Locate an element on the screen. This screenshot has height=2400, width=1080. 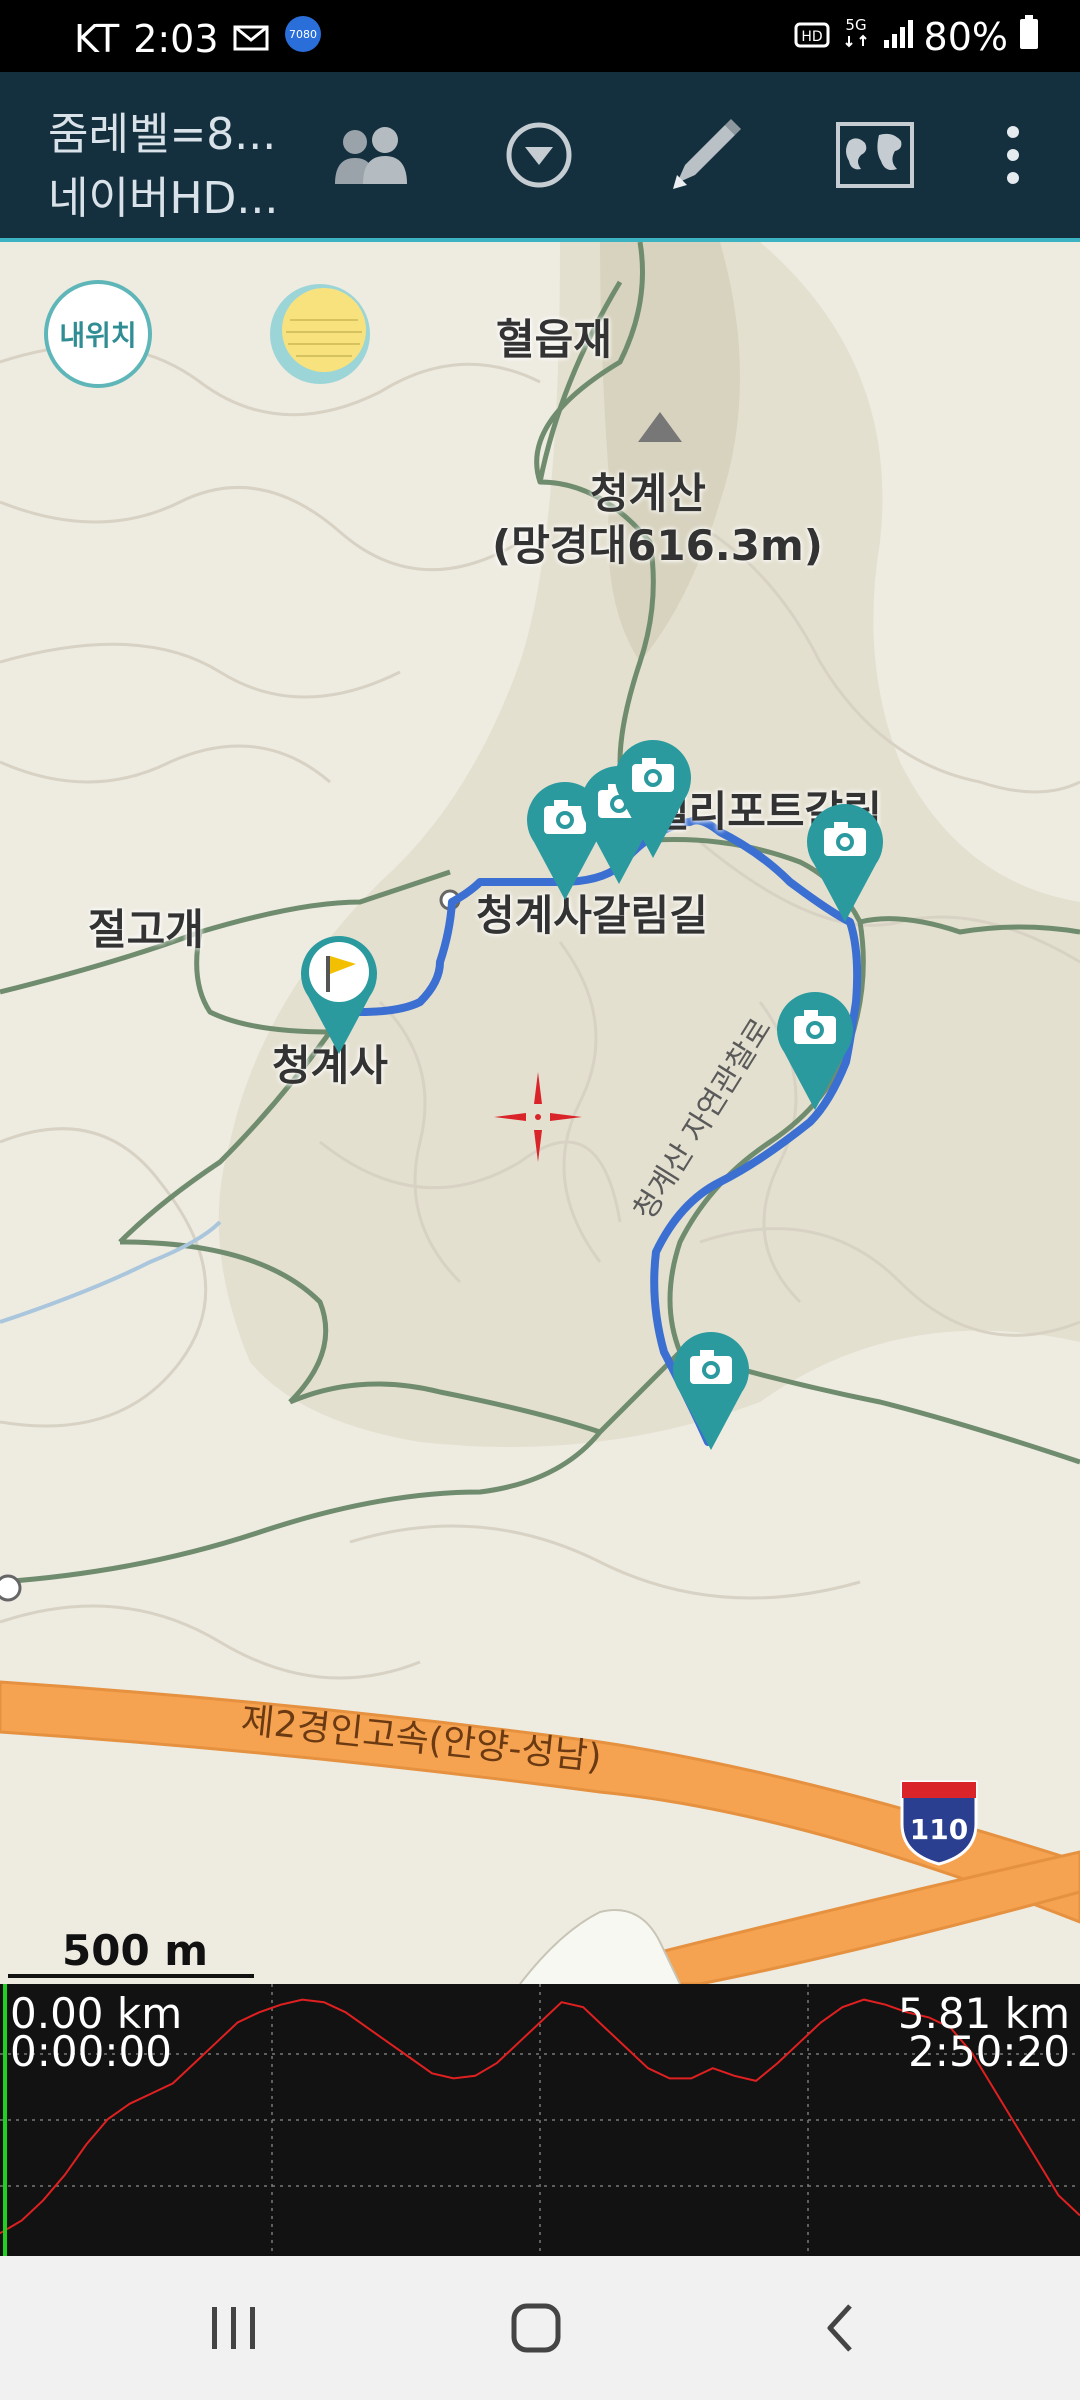
compass-button is located at coordinates (320, 334).